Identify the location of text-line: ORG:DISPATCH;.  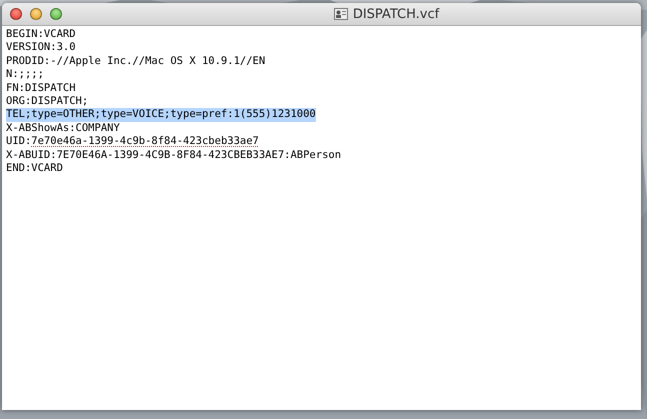
(47, 101).